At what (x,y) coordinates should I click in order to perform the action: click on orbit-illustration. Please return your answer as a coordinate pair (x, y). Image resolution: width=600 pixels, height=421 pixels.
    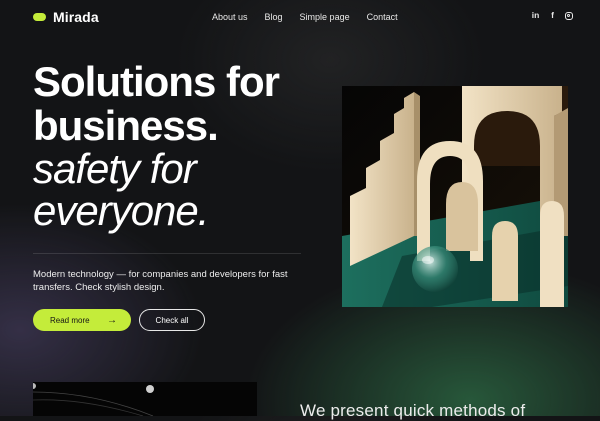
    Looking at the image, I should click on (93, 399).